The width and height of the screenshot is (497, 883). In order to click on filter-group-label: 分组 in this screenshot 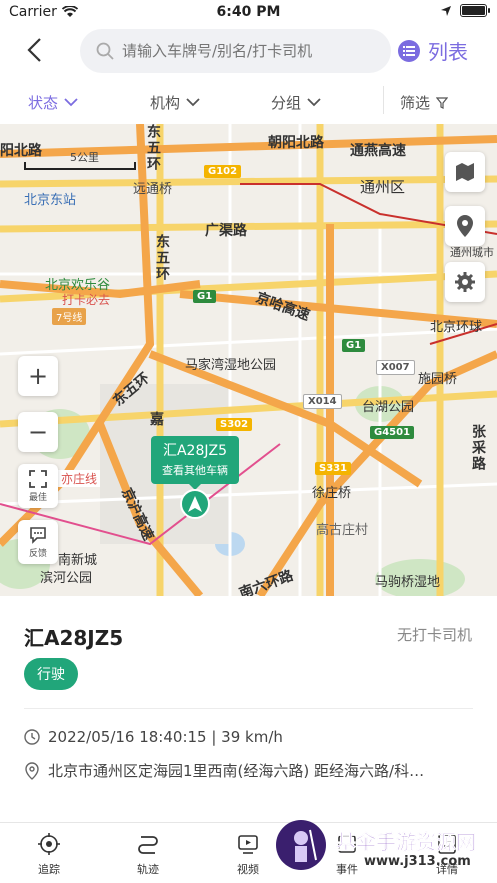, I will do `click(286, 103)`.